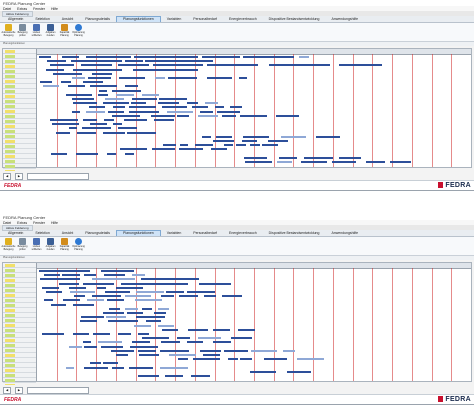 The height and width of the screenshot is (405, 474). What do you see at coordinates (17, 227) in the screenshot?
I see `workspace-tab: Aktive Felderung` at bounding box center [17, 227].